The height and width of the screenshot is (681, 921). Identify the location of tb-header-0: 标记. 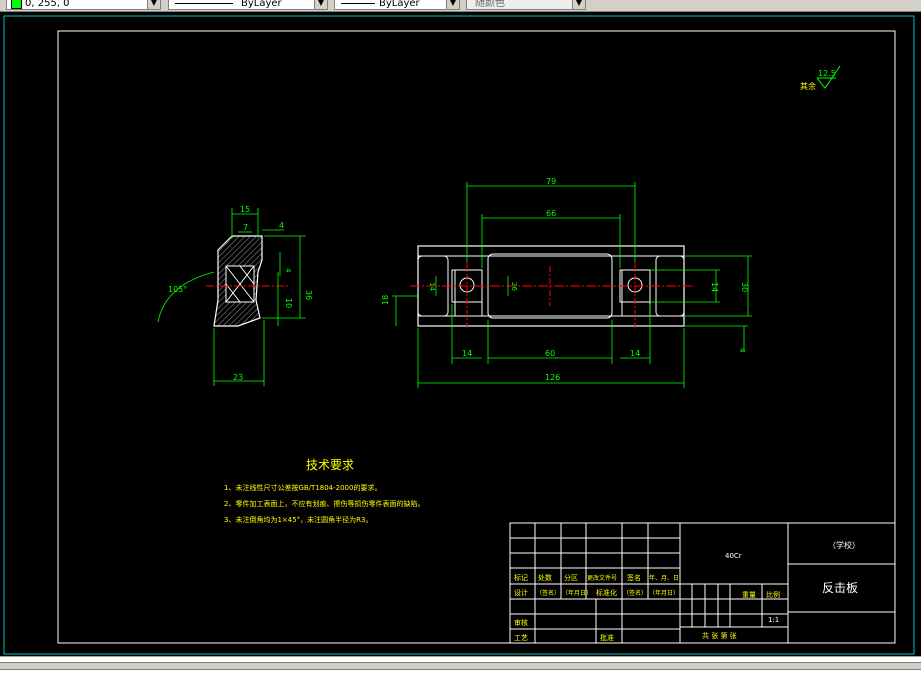
(521, 577).